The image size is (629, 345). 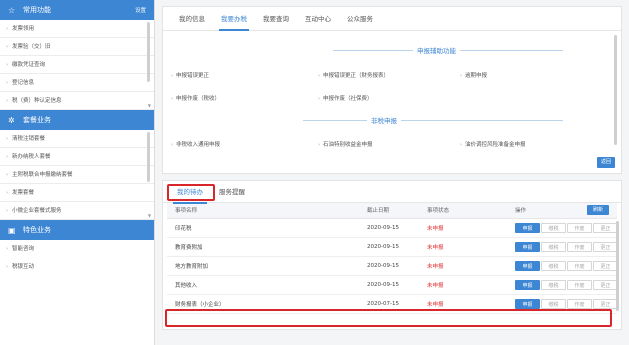 What do you see at coordinates (392, 285) in the screenshot?
I see `table-row: 其他收入 2020-09-15 未申报 申报 缴税 作废 更正` at bounding box center [392, 285].